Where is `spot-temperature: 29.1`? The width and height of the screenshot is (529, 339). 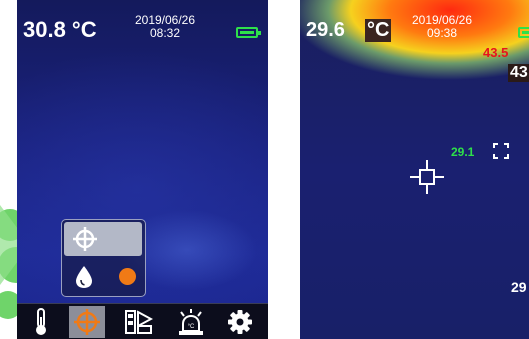
spot-temperature: 29.1 is located at coordinates (463, 152).